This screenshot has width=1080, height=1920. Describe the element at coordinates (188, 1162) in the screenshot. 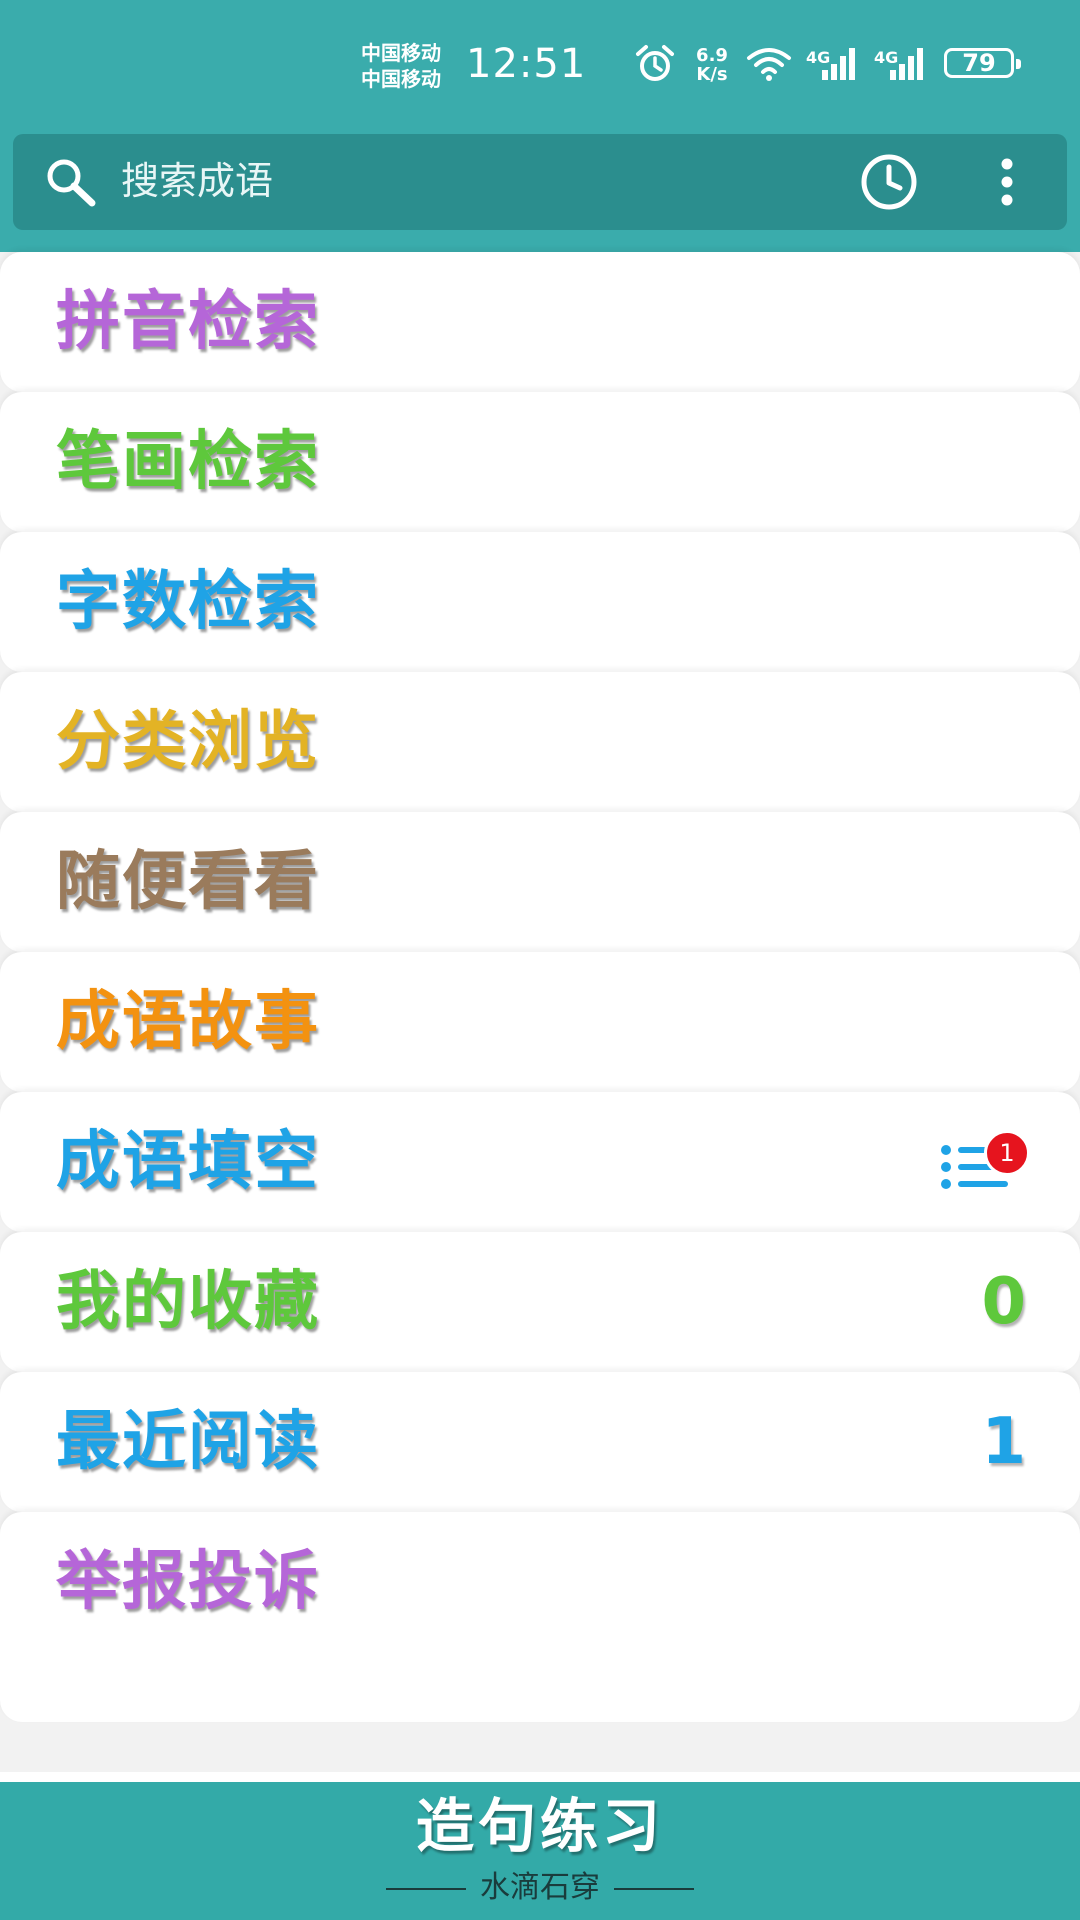

I see `menu-item-label: 成语填空` at that location.